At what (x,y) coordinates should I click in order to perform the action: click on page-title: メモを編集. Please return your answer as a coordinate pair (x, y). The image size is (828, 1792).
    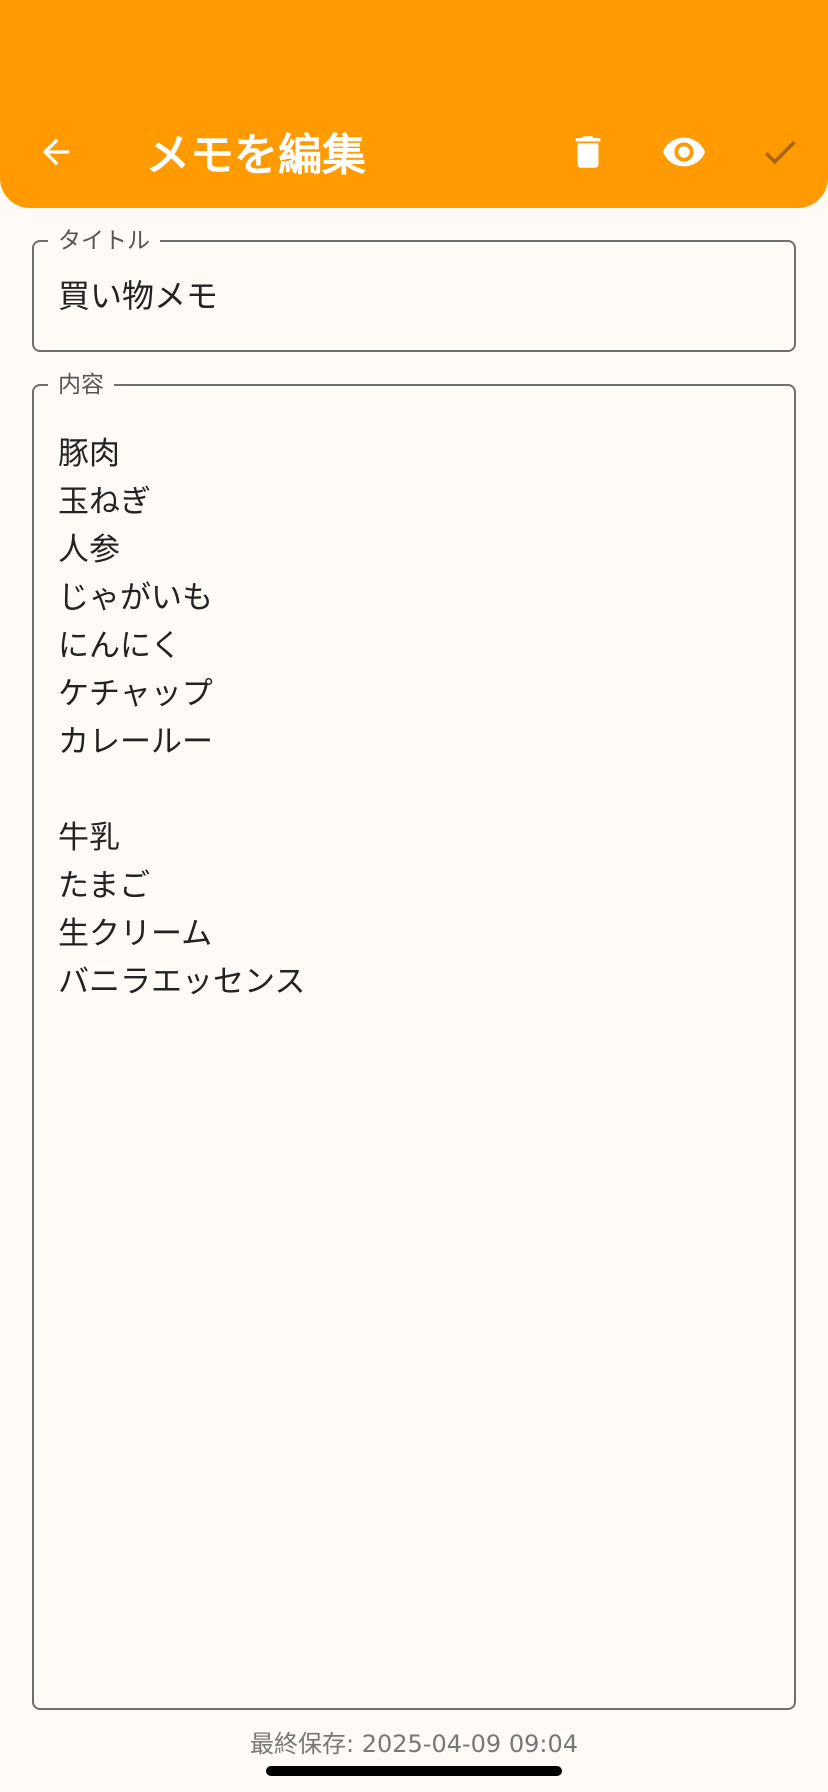
    Looking at the image, I should click on (256, 155).